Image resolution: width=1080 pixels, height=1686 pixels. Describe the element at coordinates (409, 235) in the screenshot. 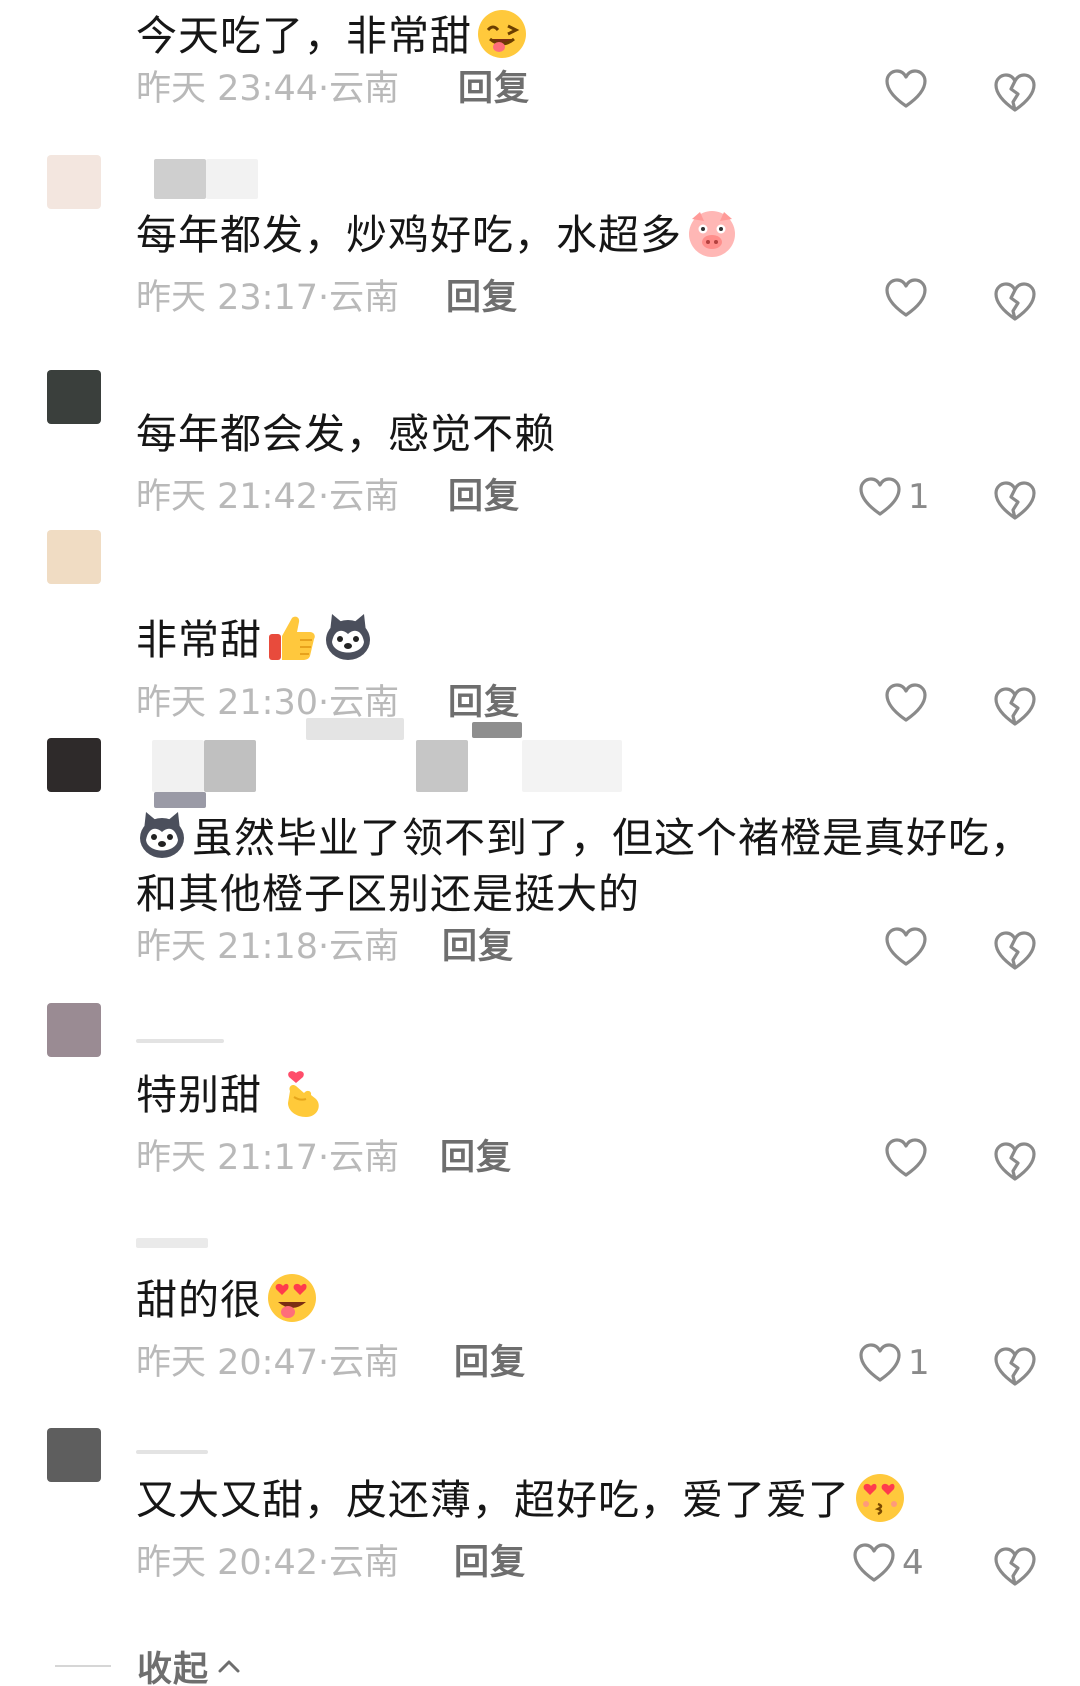

I see `comment-body: 每年都发，炒鸡好吃，水超多` at that location.